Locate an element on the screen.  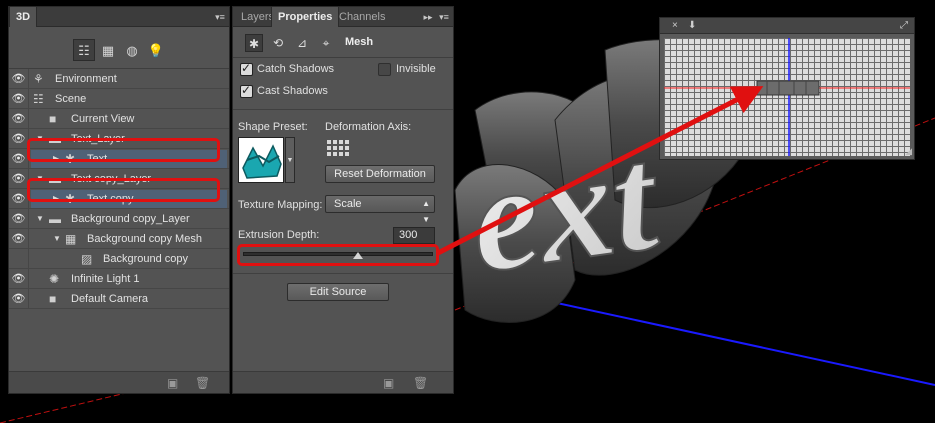
scene-filter-icon: ☷ is located at coordinates (84, 50).